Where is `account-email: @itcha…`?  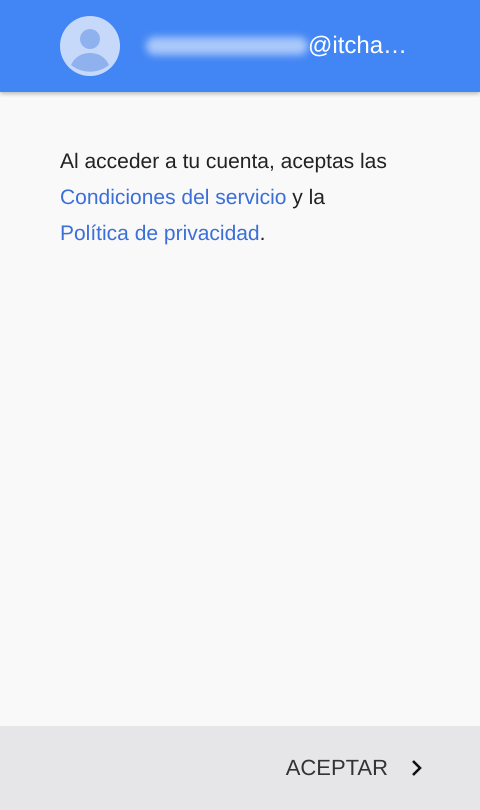 account-email: @itcha… is located at coordinates (358, 46).